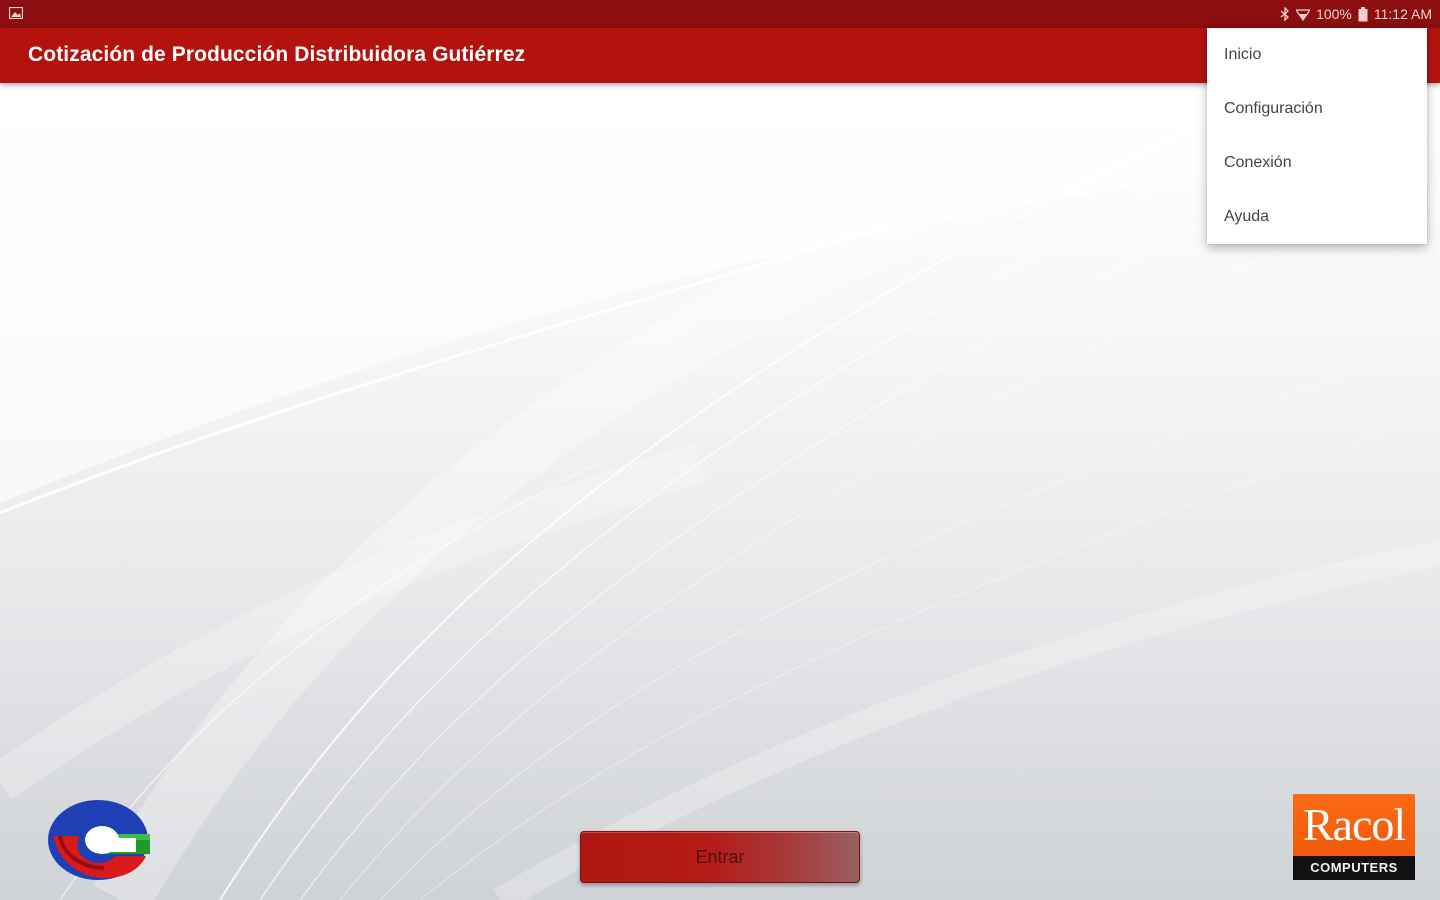 This screenshot has height=900, width=1440. Describe the element at coordinates (16, 13) in the screenshot. I see `image-icon` at that location.